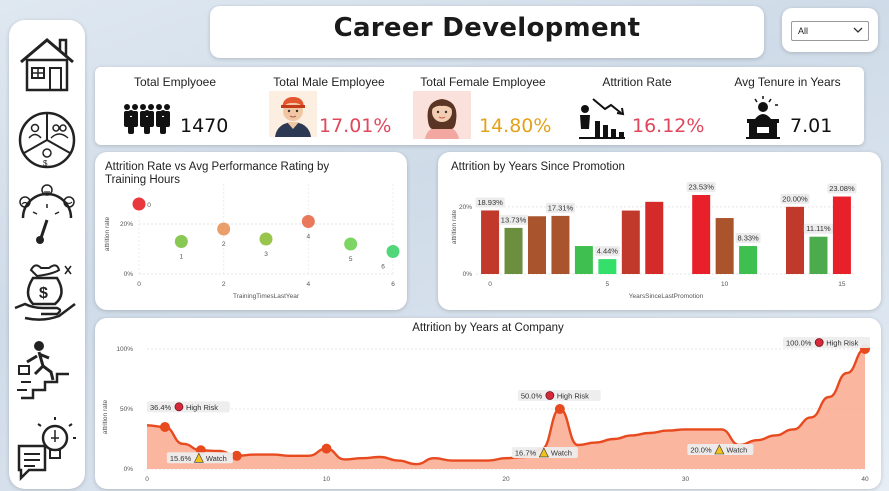 This screenshot has height=491, width=889. What do you see at coordinates (701, 187) in the screenshot?
I see `data-label: 23.53%` at bounding box center [701, 187].